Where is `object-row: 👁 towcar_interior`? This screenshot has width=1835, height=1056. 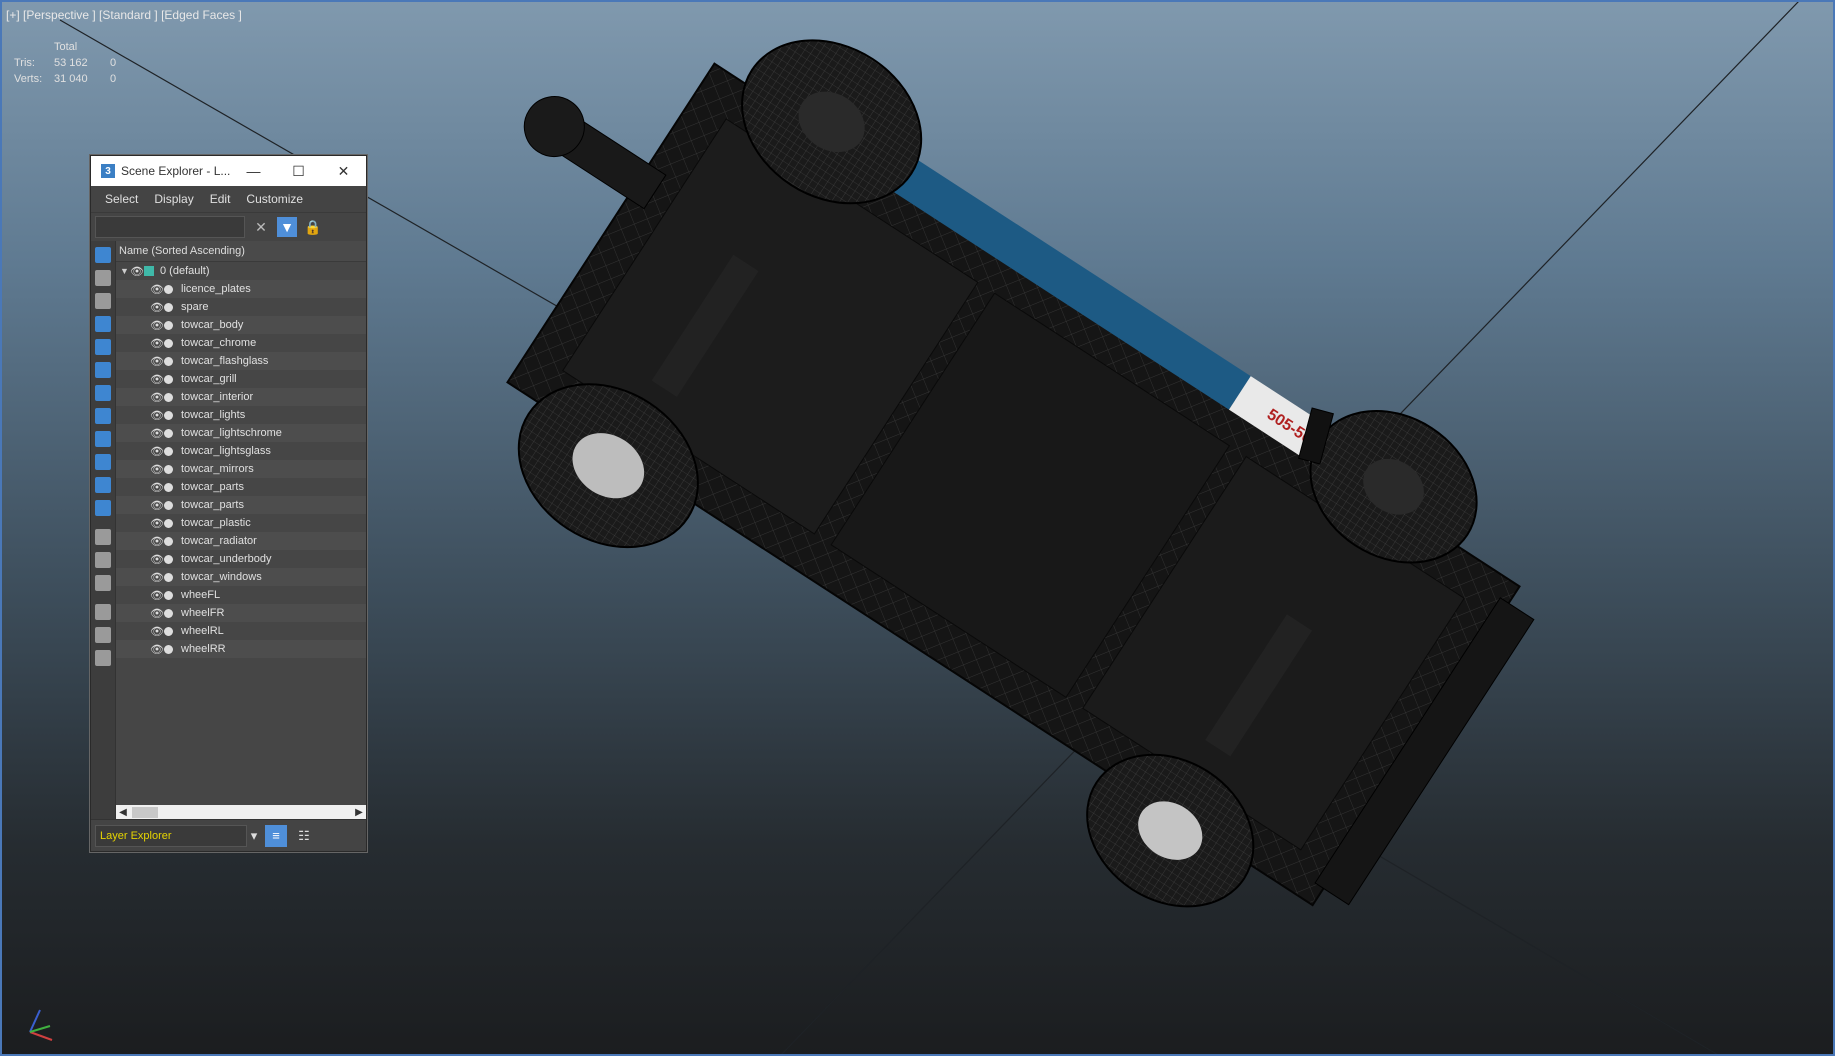
object-row: 👁 towcar_interior is located at coordinates (241, 397).